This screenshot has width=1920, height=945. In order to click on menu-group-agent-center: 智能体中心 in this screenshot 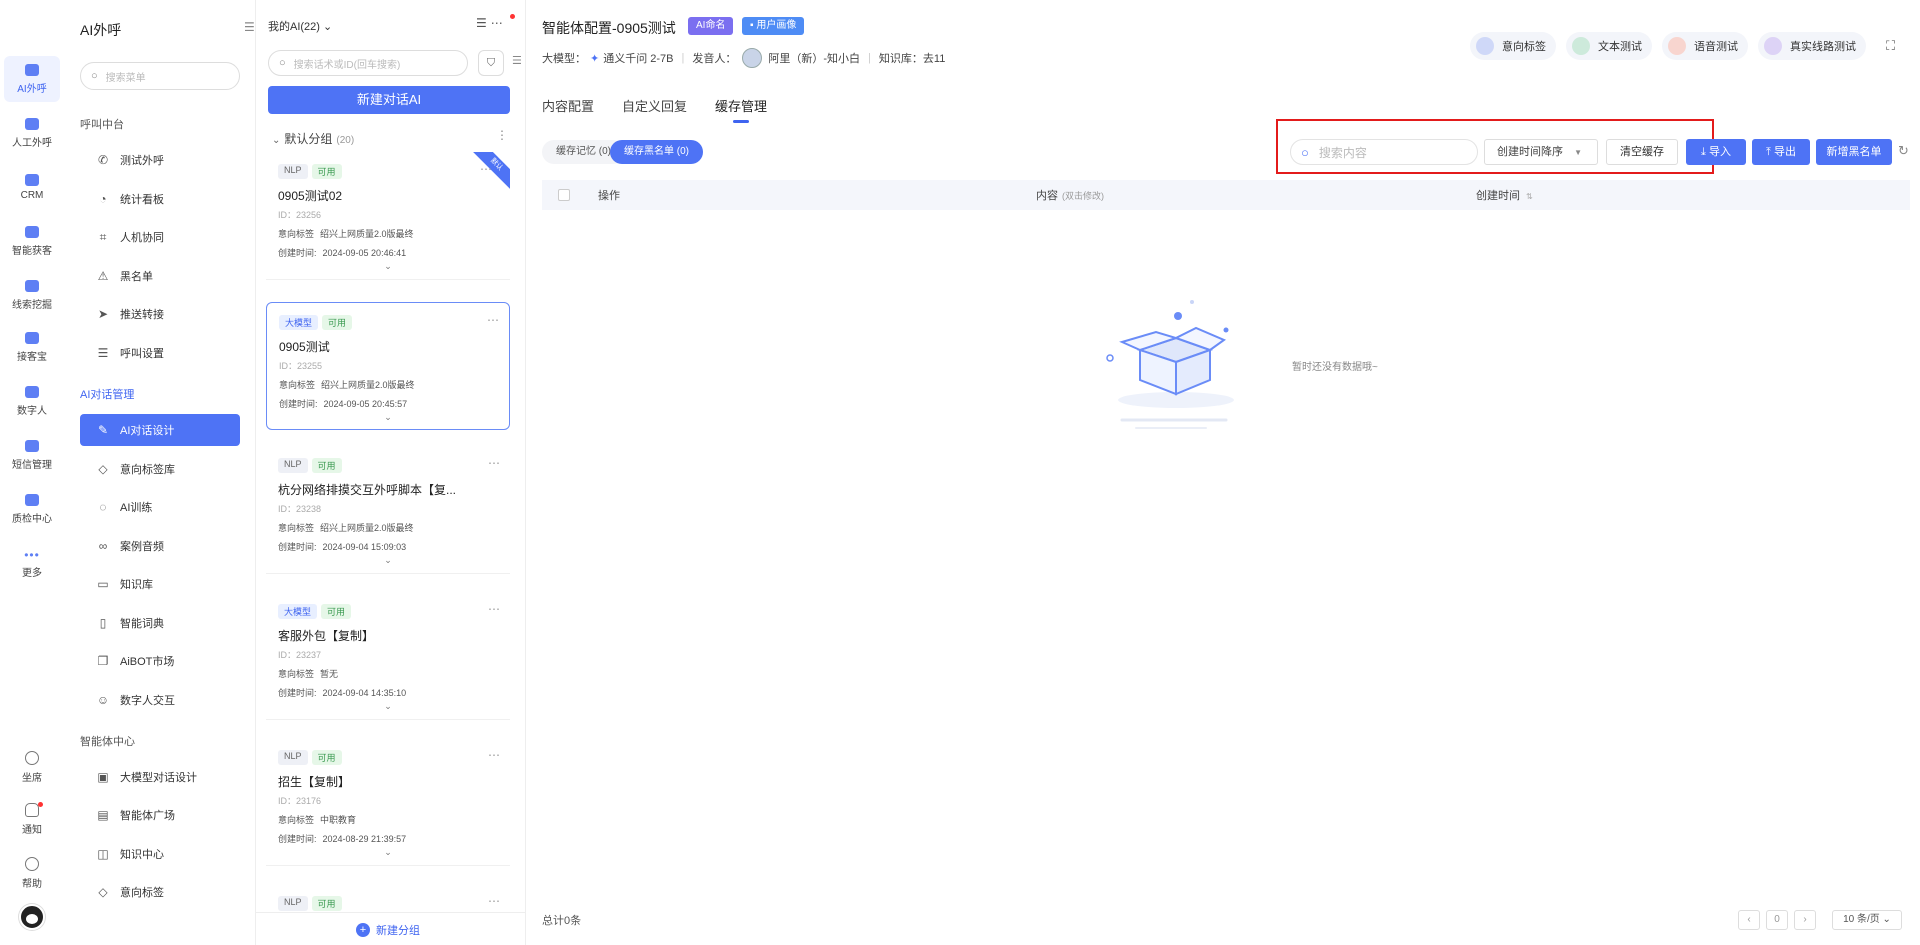, I will do `click(107, 742)`.